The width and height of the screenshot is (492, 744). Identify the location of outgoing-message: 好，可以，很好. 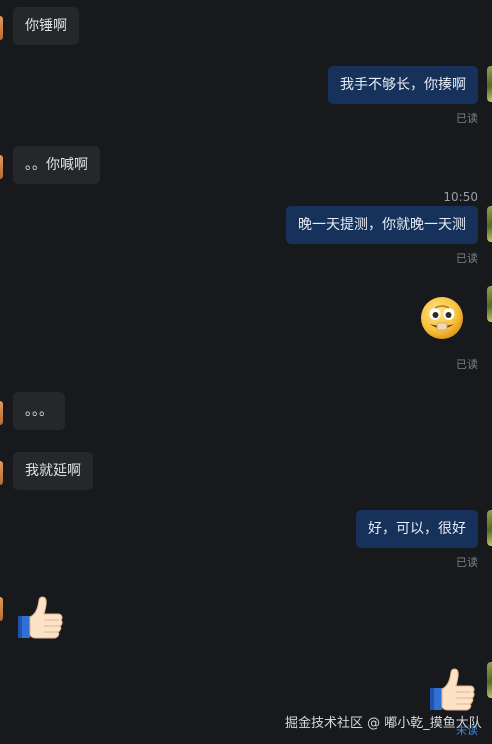
(417, 529).